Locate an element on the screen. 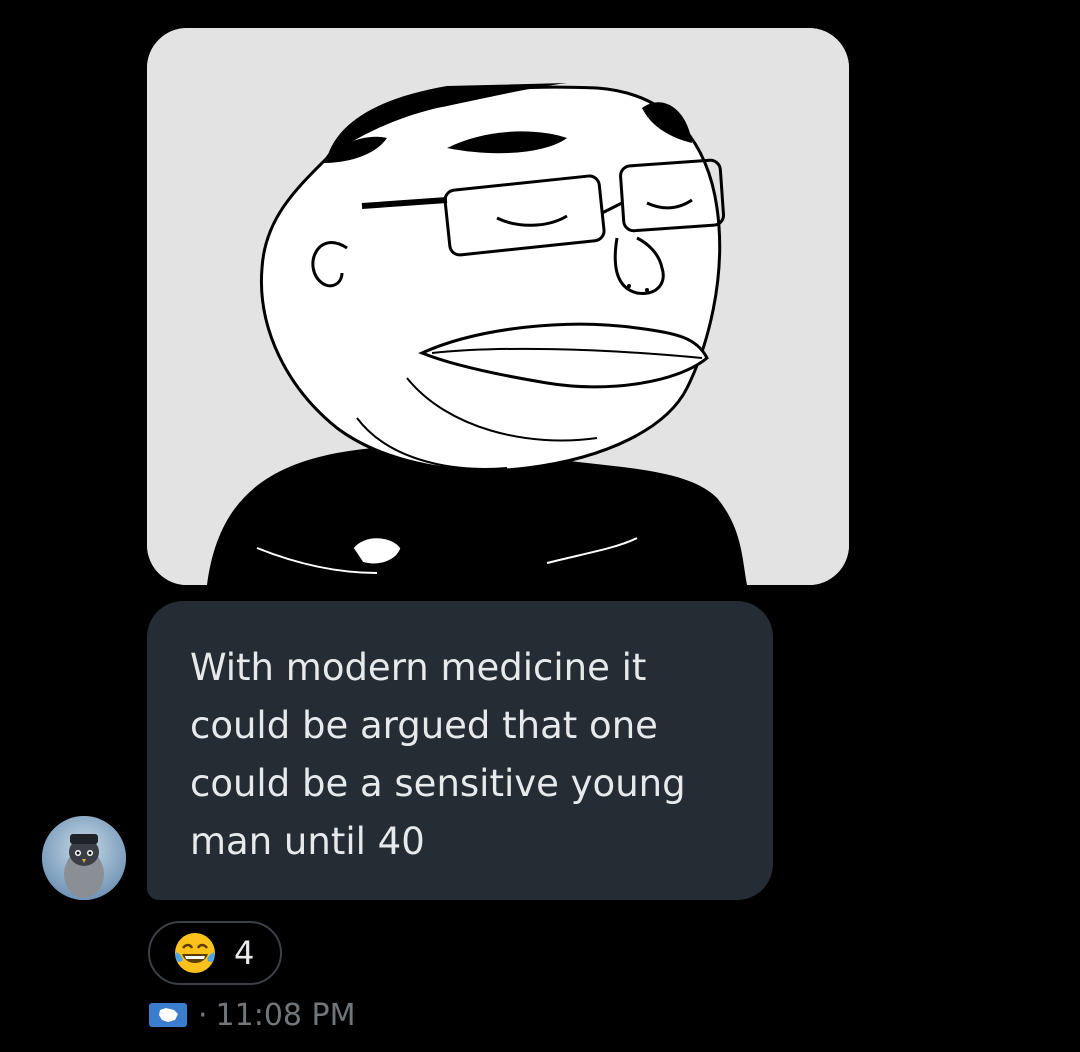 Image resolution: width=1080 pixels, height=1052 pixels. message-meta: · 11:08 PM is located at coordinates (252, 1015).